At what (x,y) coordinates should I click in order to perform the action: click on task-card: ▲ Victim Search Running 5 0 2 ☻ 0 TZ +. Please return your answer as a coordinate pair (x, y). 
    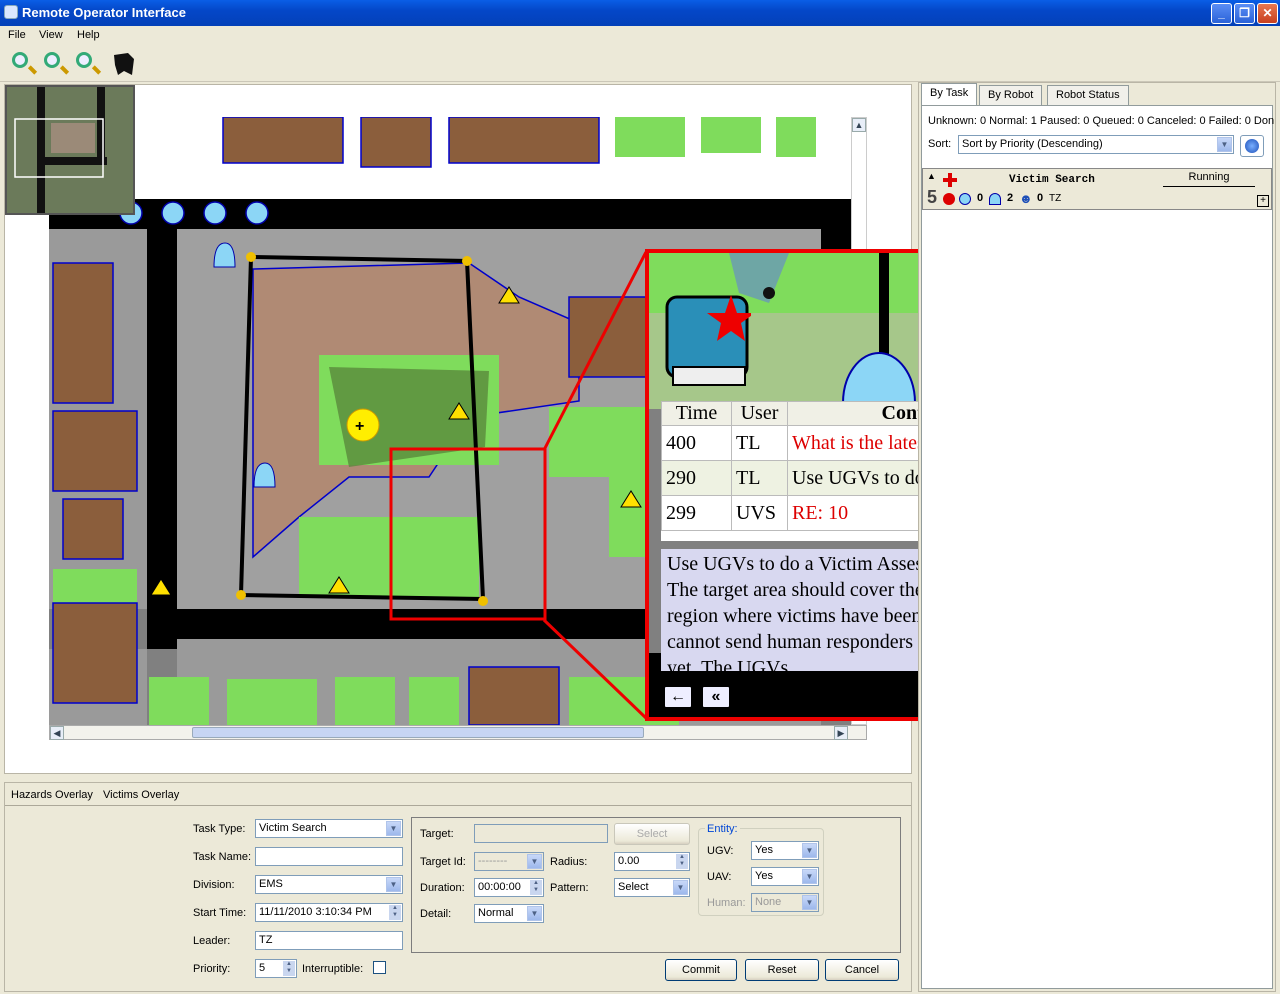
    Looking at the image, I should click on (1097, 189).